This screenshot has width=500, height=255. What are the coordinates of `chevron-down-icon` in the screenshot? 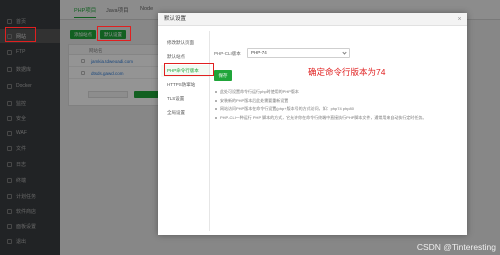 It's located at (344, 52).